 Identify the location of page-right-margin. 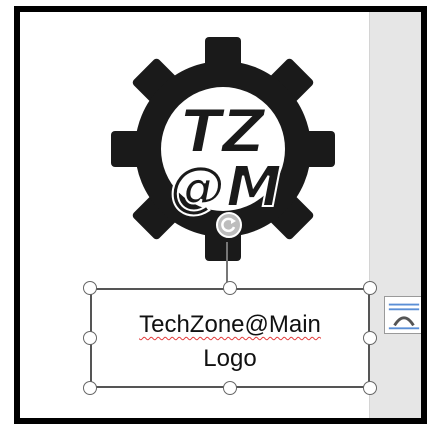
(395, 215).